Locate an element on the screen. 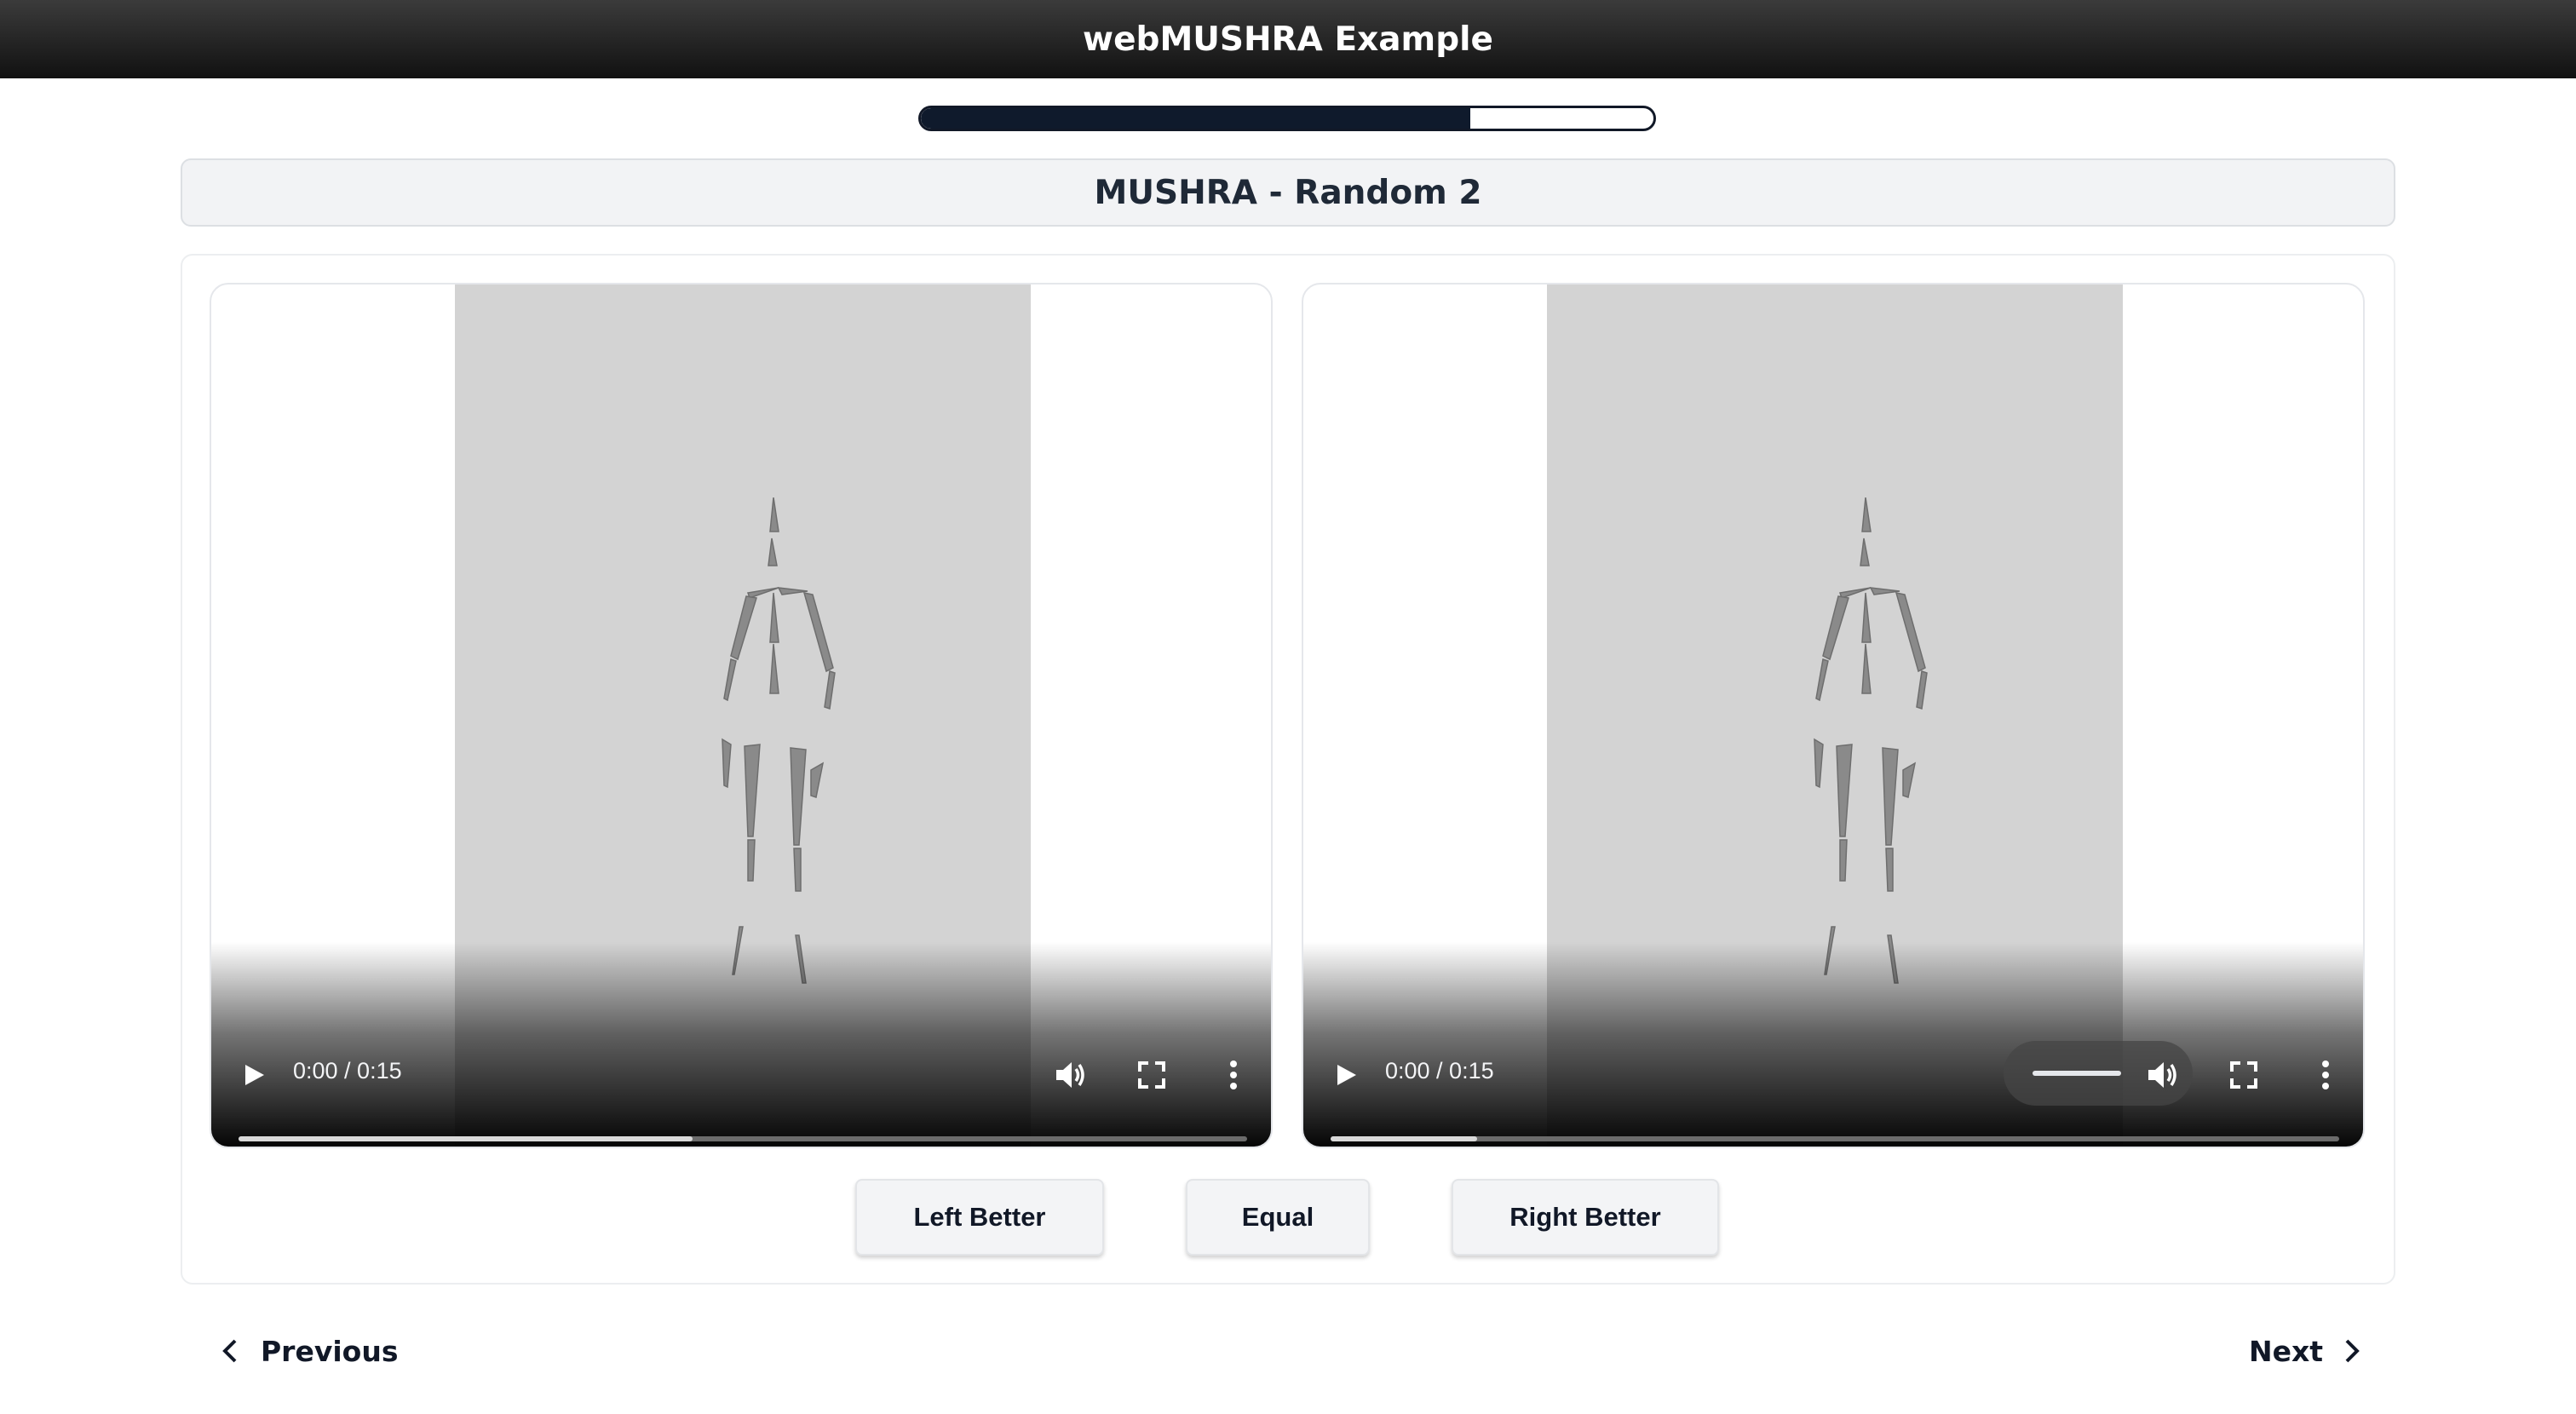 Image resolution: width=2576 pixels, height=1414 pixels. previous-label: Previous is located at coordinates (330, 1351).